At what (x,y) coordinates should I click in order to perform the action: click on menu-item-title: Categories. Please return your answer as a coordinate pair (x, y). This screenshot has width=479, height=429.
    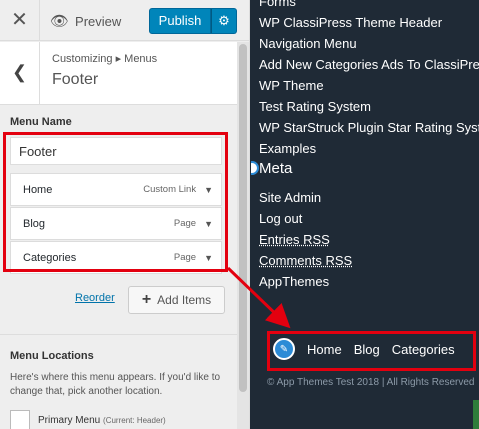
    Looking at the image, I should click on (50, 257).